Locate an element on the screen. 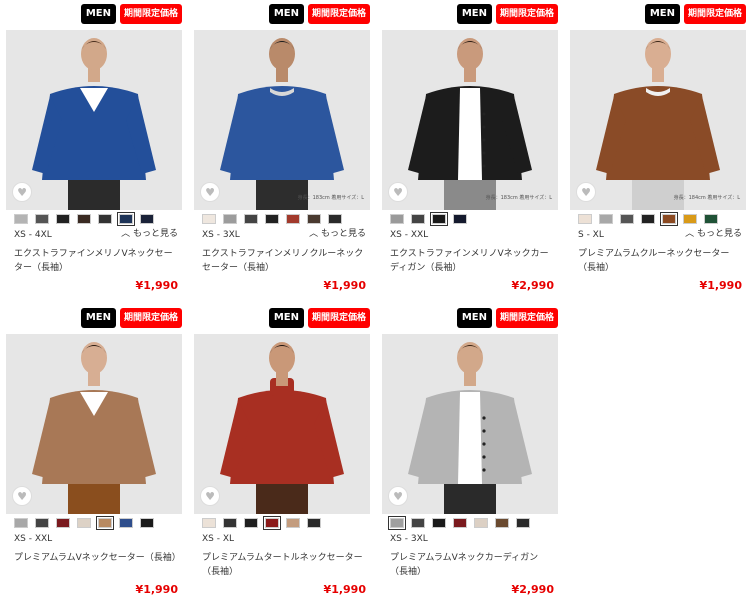 The width and height of the screenshot is (750, 608). product-image: ♥ 身長：184cm 着用サイズ：L is located at coordinates (658, 120).